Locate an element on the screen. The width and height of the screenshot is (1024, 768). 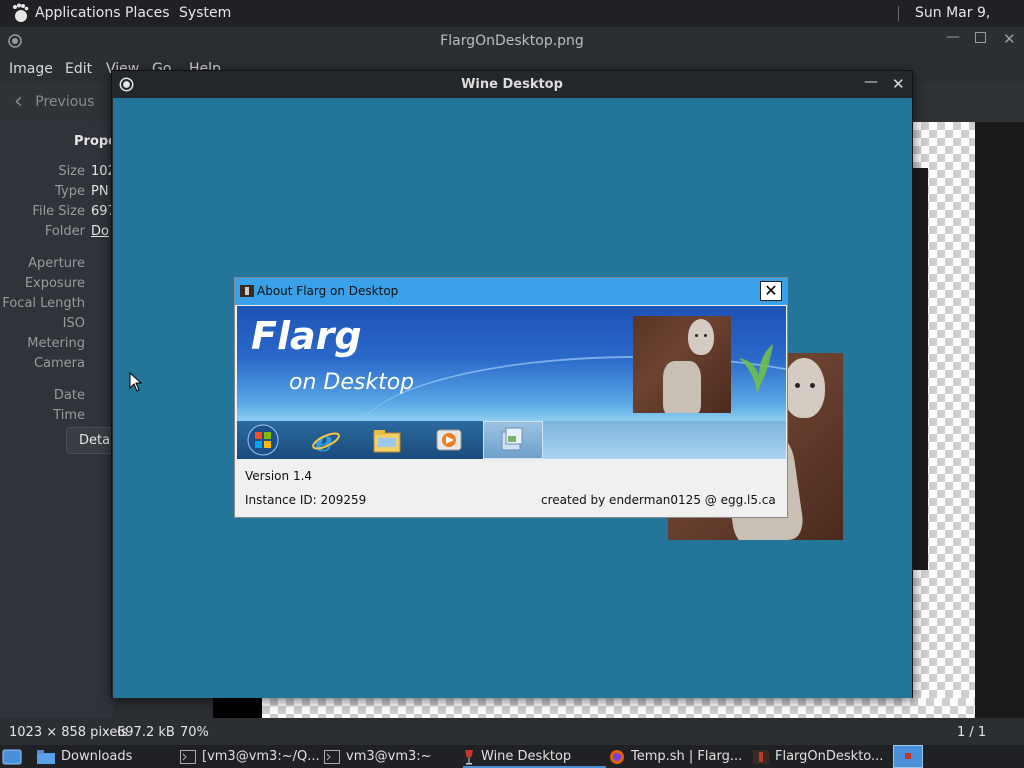
about-close-button: ✕ is located at coordinates (771, 291).